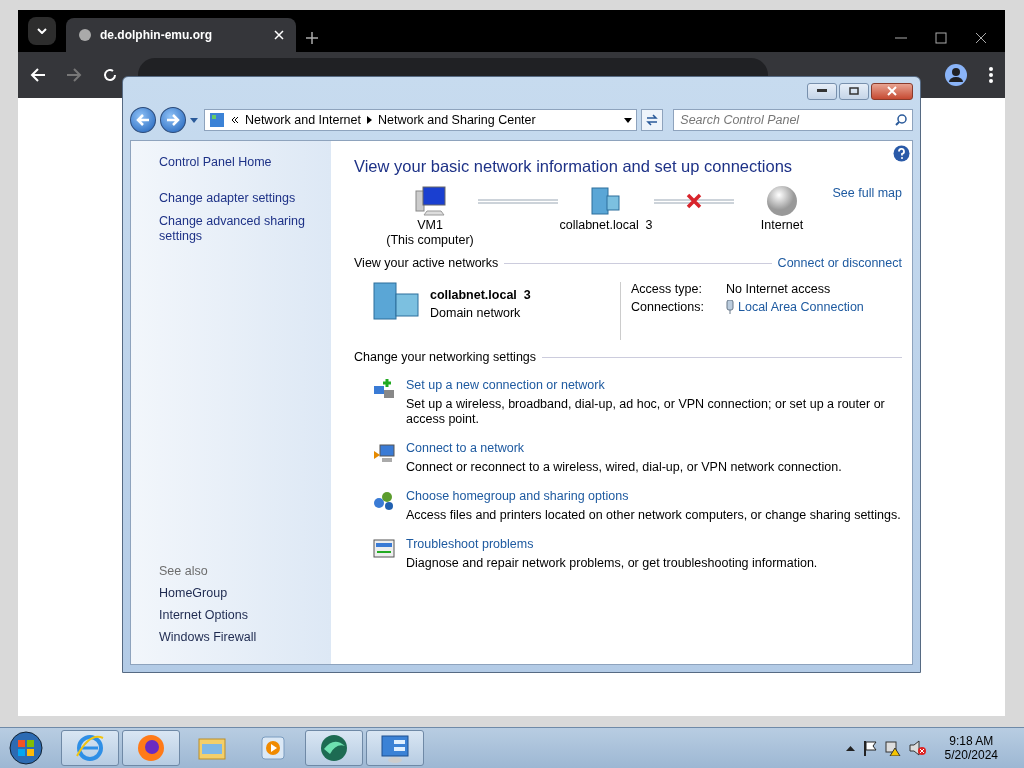 The width and height of the screenshot is (1024, 768). I want to click on close-button, so click(892, 91).